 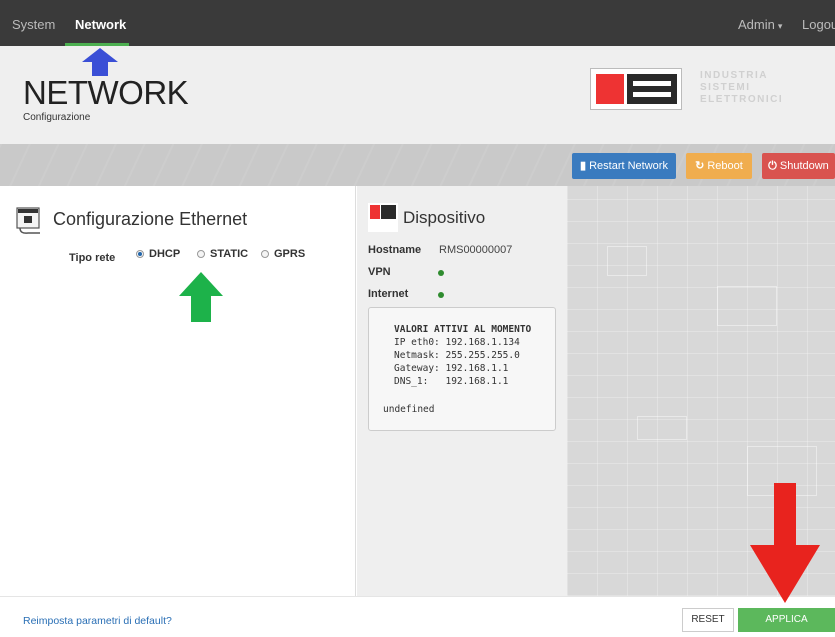 I want to click on red-arrow-down-icon, so click(x=785, y=543).